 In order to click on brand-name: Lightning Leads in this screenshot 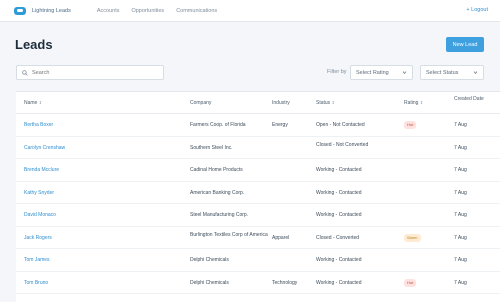, I will do `click(51, 11)`.